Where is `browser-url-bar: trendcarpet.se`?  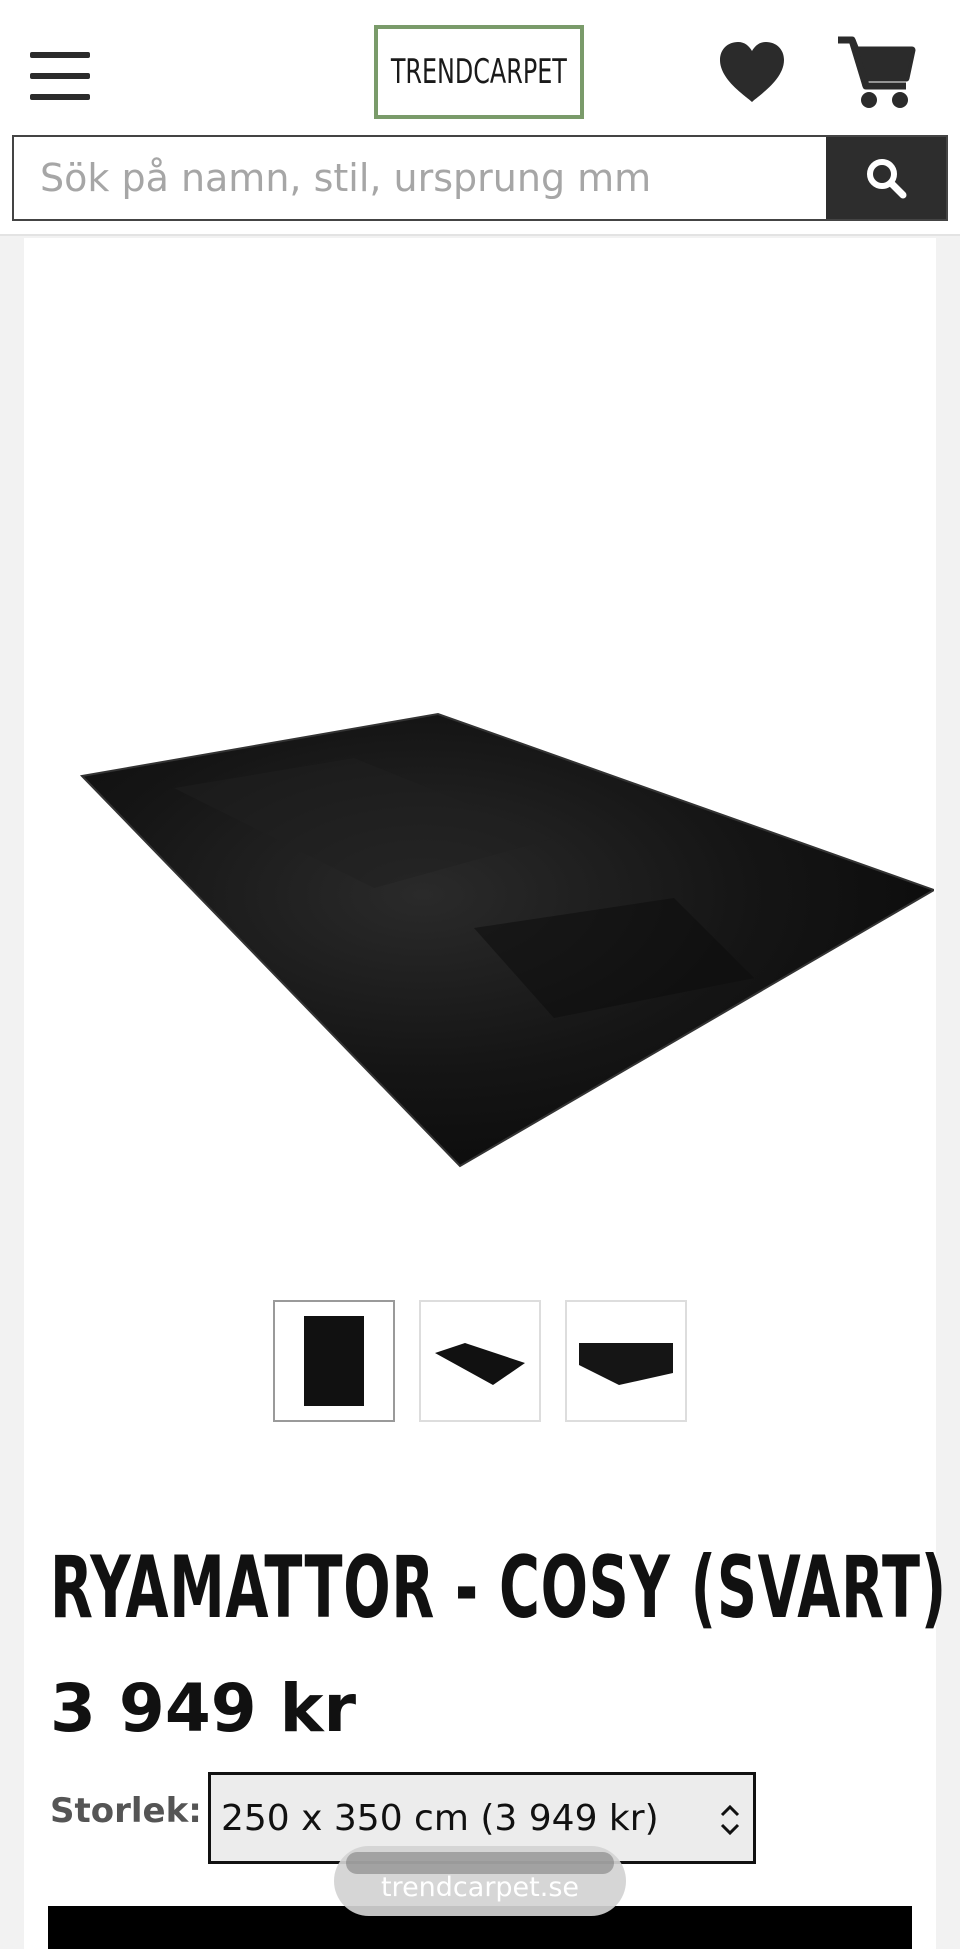 browser-url-bar: trendcarpet.se is located at coordinates (480, 1881).